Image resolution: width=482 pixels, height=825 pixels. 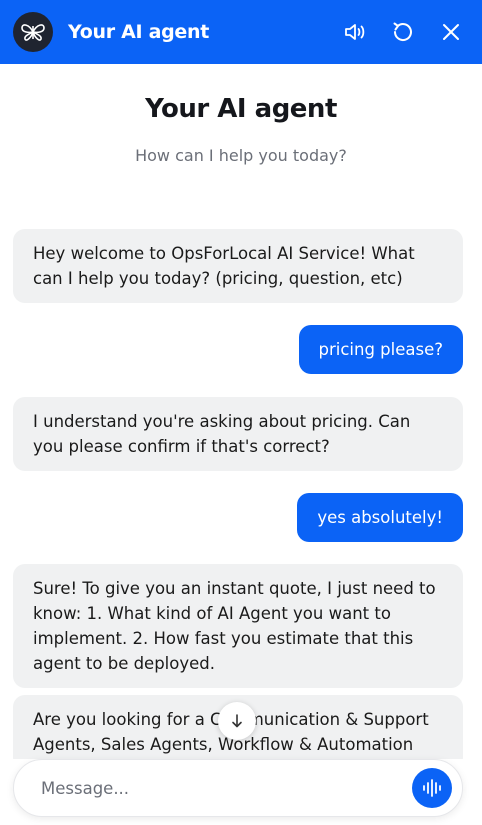 I want to click on chat-header: Your AI agent, so click(x=241, y=32).